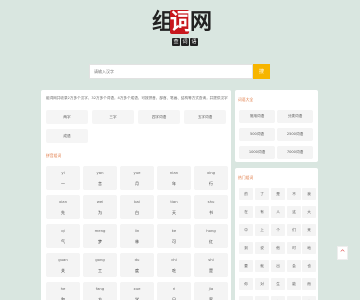  Describe the element at coordinates (246, 177) in the screenshot. I see `side-title: 热门组词` at that location.